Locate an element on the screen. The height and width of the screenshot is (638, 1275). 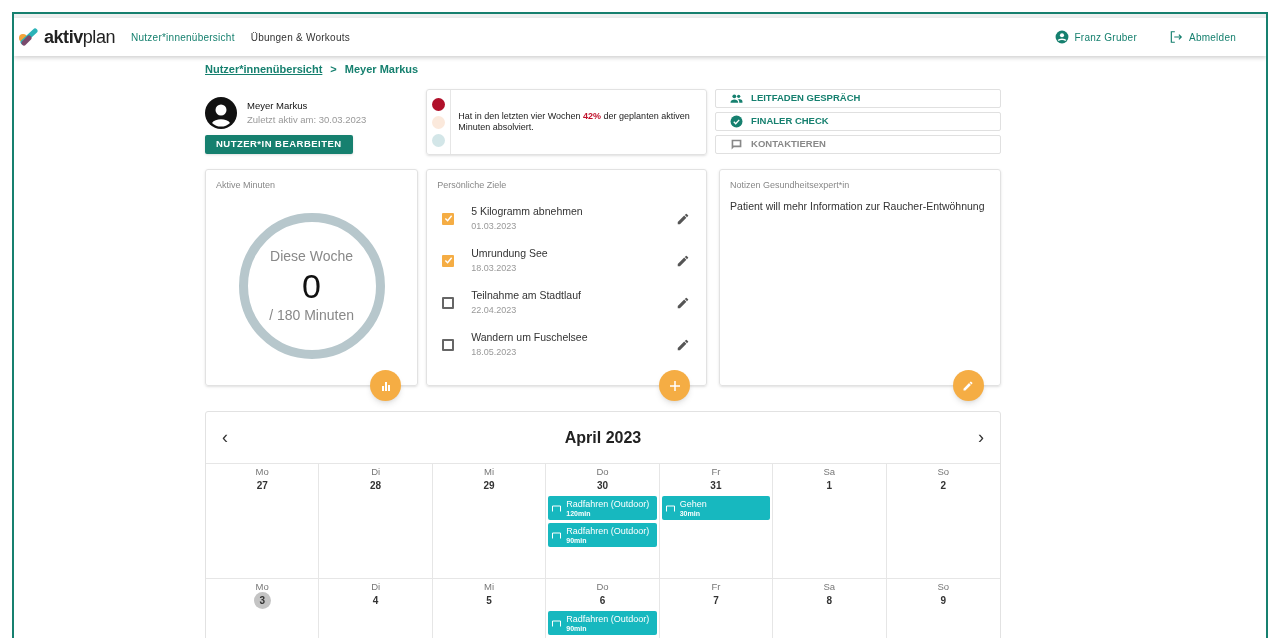
calendar-day: Fr 7 is located at coordinates (716, 608).